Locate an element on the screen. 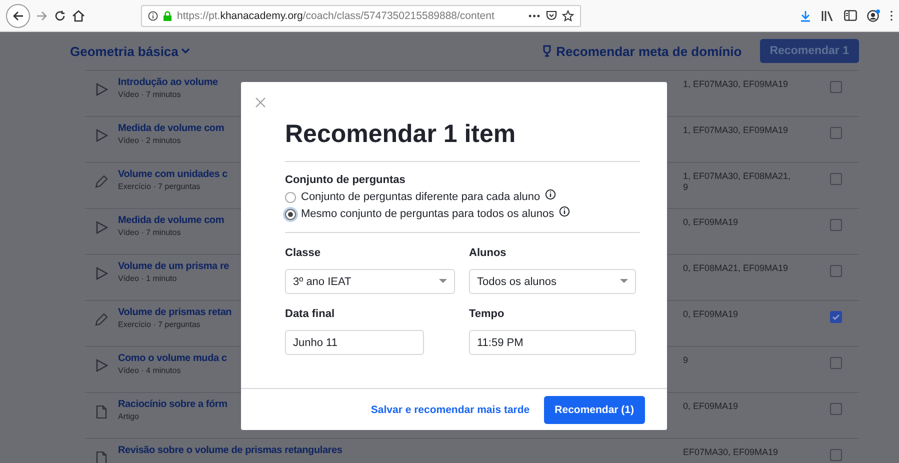  recommend-goal-link: Recomendar meta de domínio is located at coordinates (642, 51).